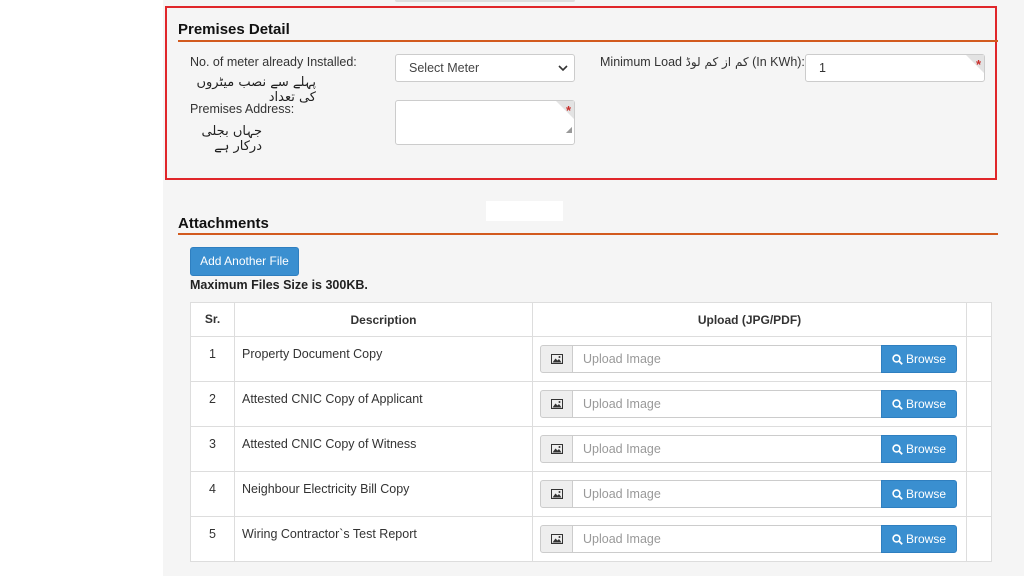 Image resolution: width=1024 pixels, height=576 pixels. I want to click on sr-header: Sr., so click(212, 319).